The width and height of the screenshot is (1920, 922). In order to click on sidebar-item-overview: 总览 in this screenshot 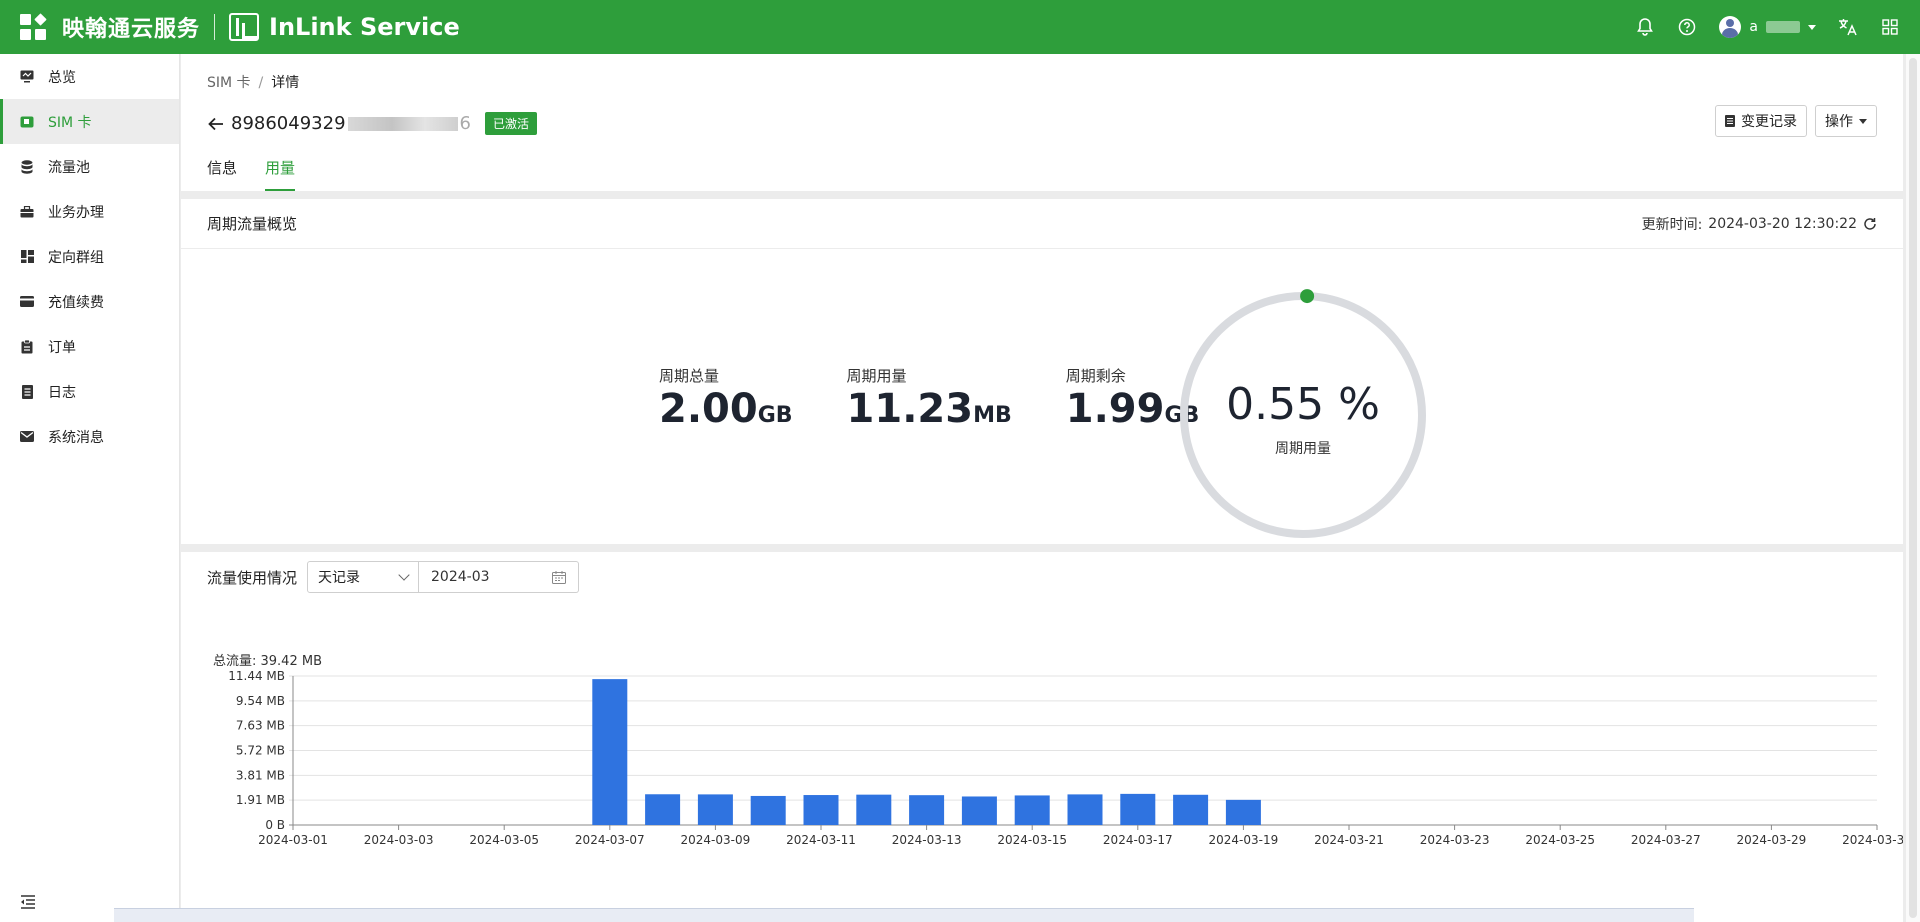, I will do `click(89, 76)`.